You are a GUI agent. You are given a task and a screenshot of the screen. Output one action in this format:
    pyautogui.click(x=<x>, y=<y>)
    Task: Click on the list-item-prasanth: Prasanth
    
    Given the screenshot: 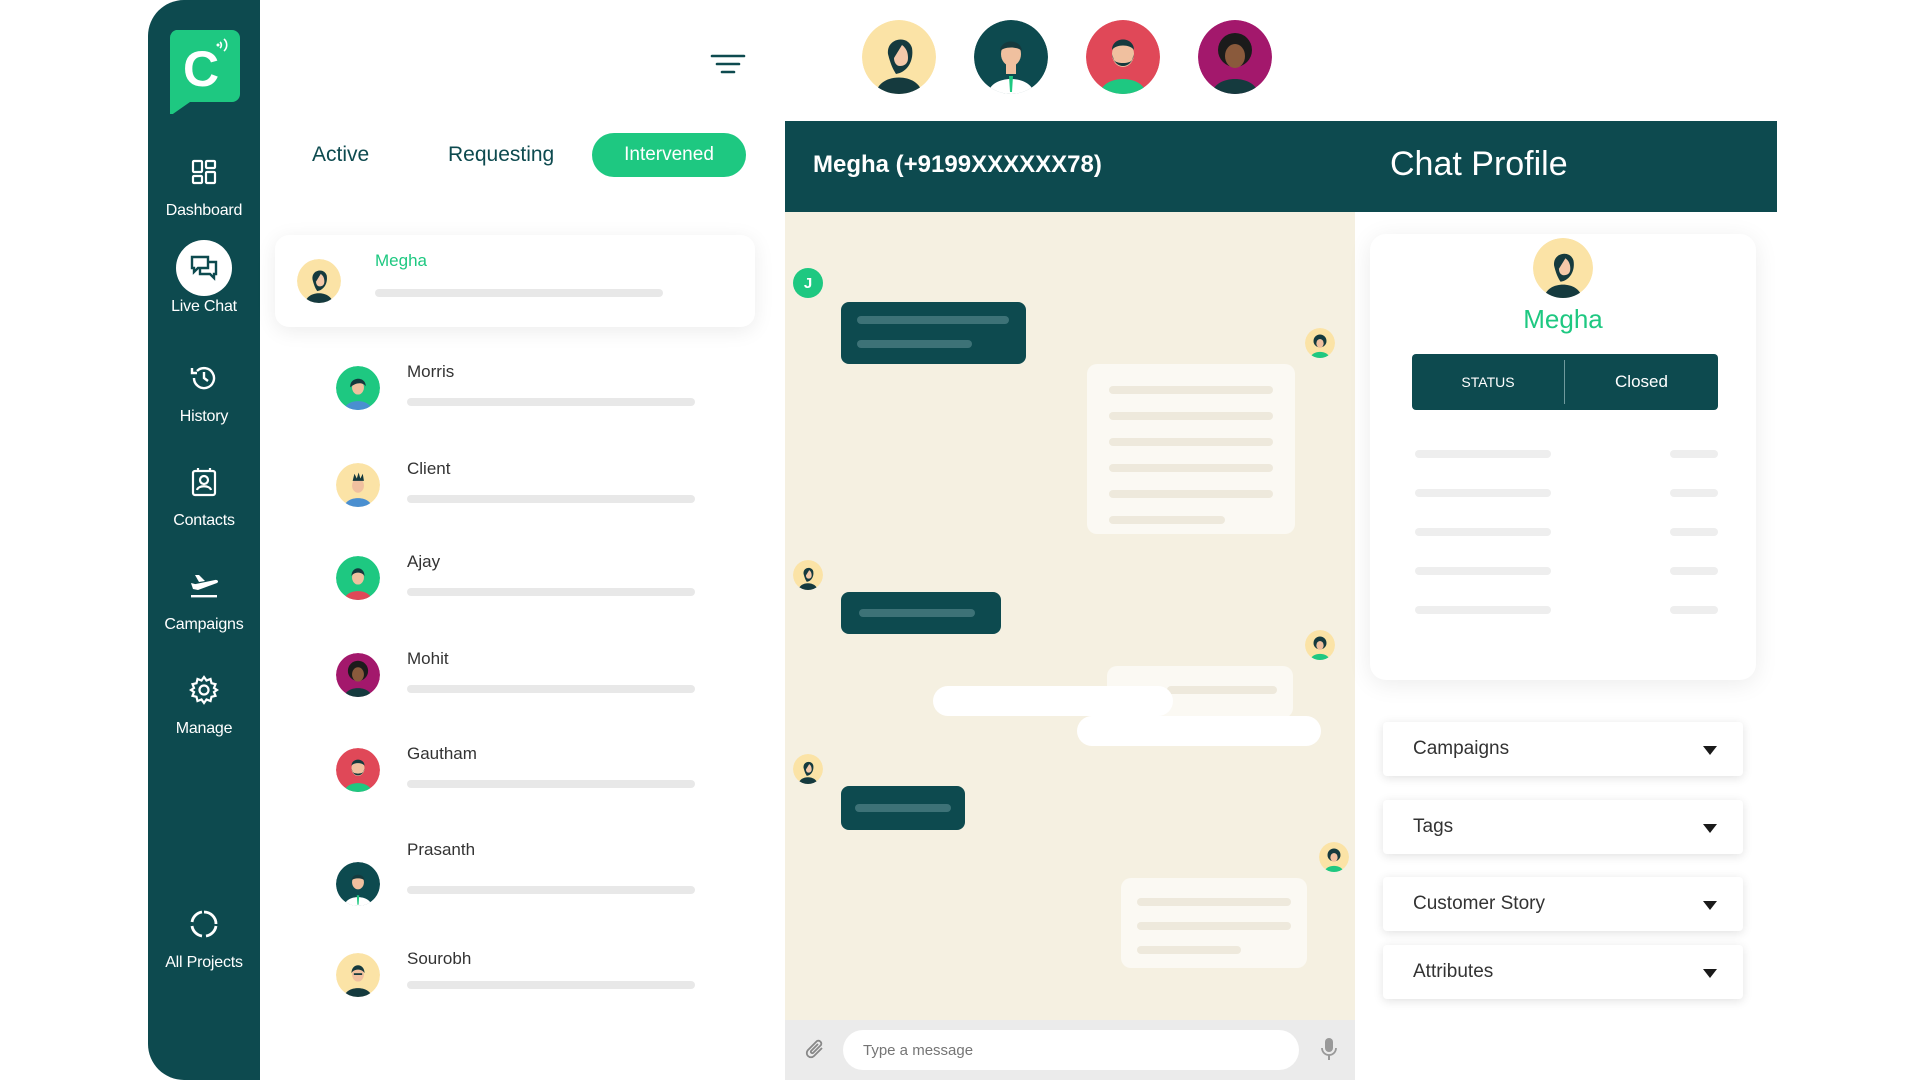 What is the action you would take?
    pyautogui.click(x=515, y=876)
    